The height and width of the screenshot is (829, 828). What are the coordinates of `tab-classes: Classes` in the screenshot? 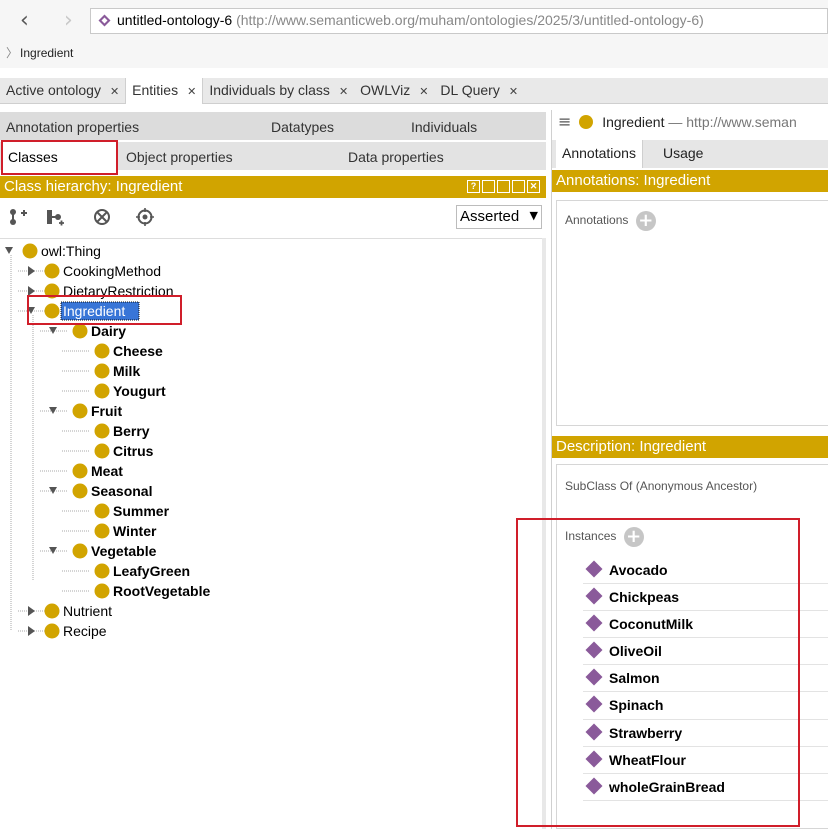 It's located at (60, 157).